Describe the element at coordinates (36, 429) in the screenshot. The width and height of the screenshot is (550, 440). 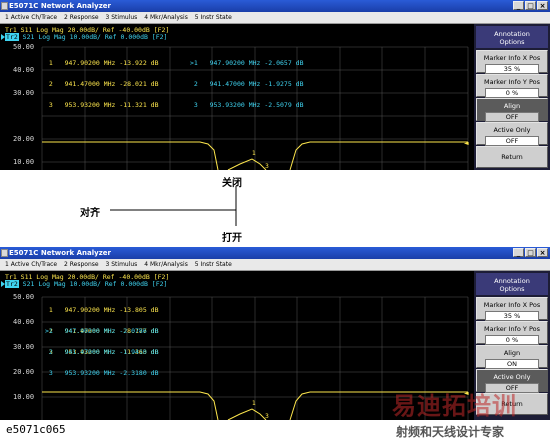
I see `figure-caption: e5071c065` at that location.